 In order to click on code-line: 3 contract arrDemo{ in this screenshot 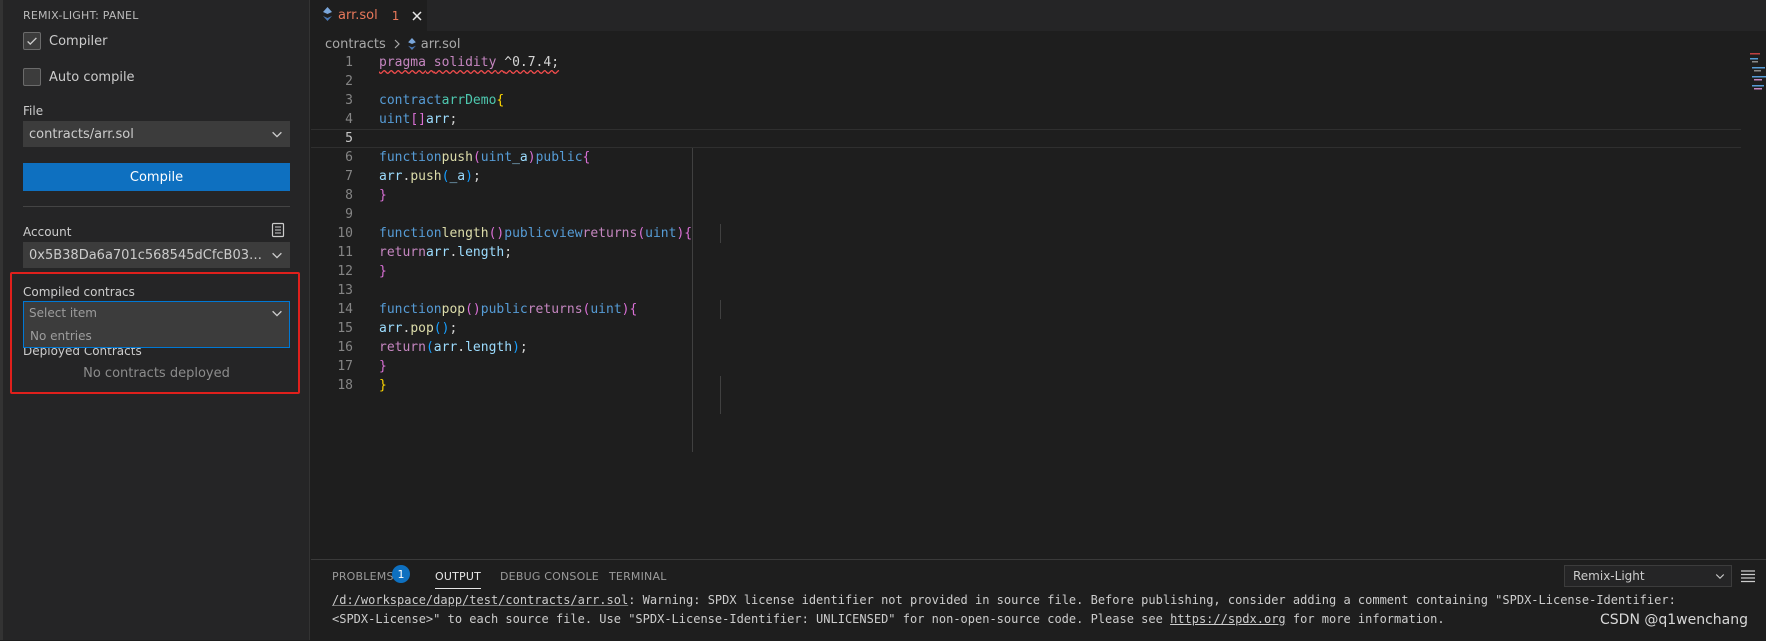, I will do `click(425, 100)`.